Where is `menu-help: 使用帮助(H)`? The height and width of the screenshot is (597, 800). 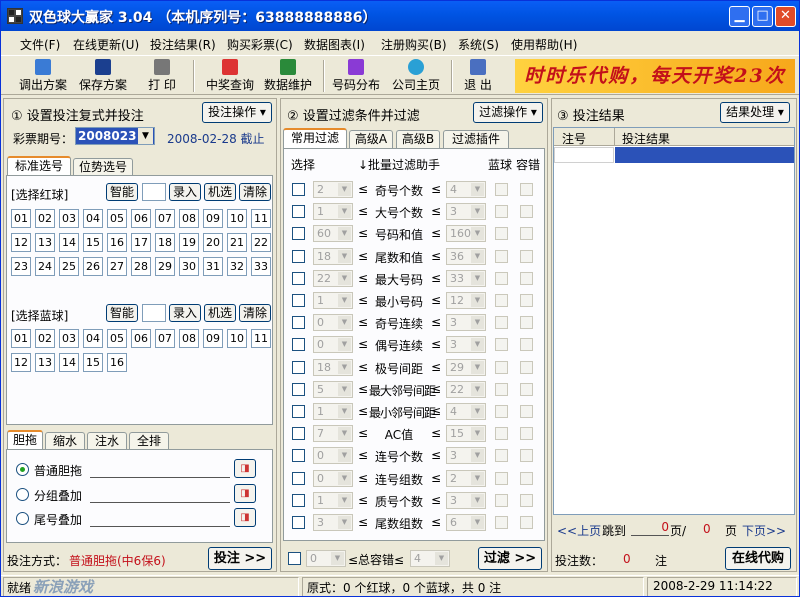 menu-help: 使用帮助(H) is located at coordinates (544, 44).